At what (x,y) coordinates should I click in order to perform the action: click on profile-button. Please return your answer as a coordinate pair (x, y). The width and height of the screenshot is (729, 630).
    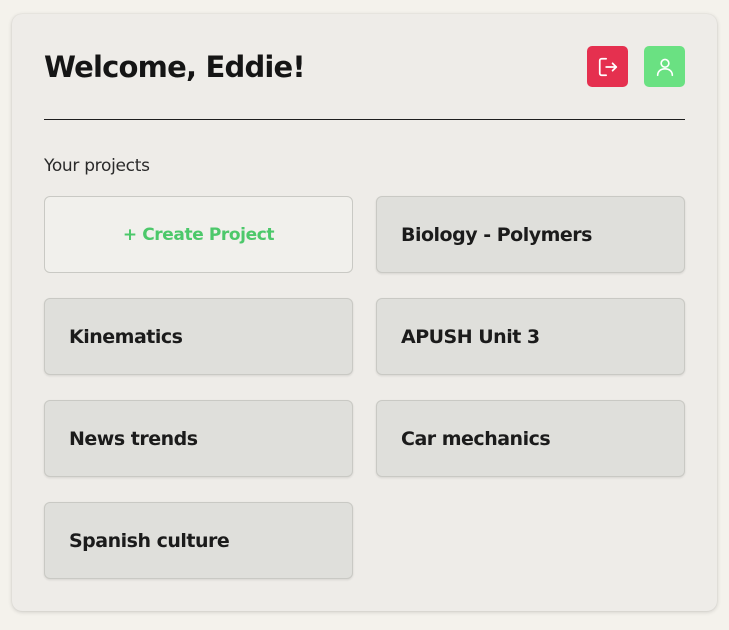
    Looking at the image, I should click on (664, 66).